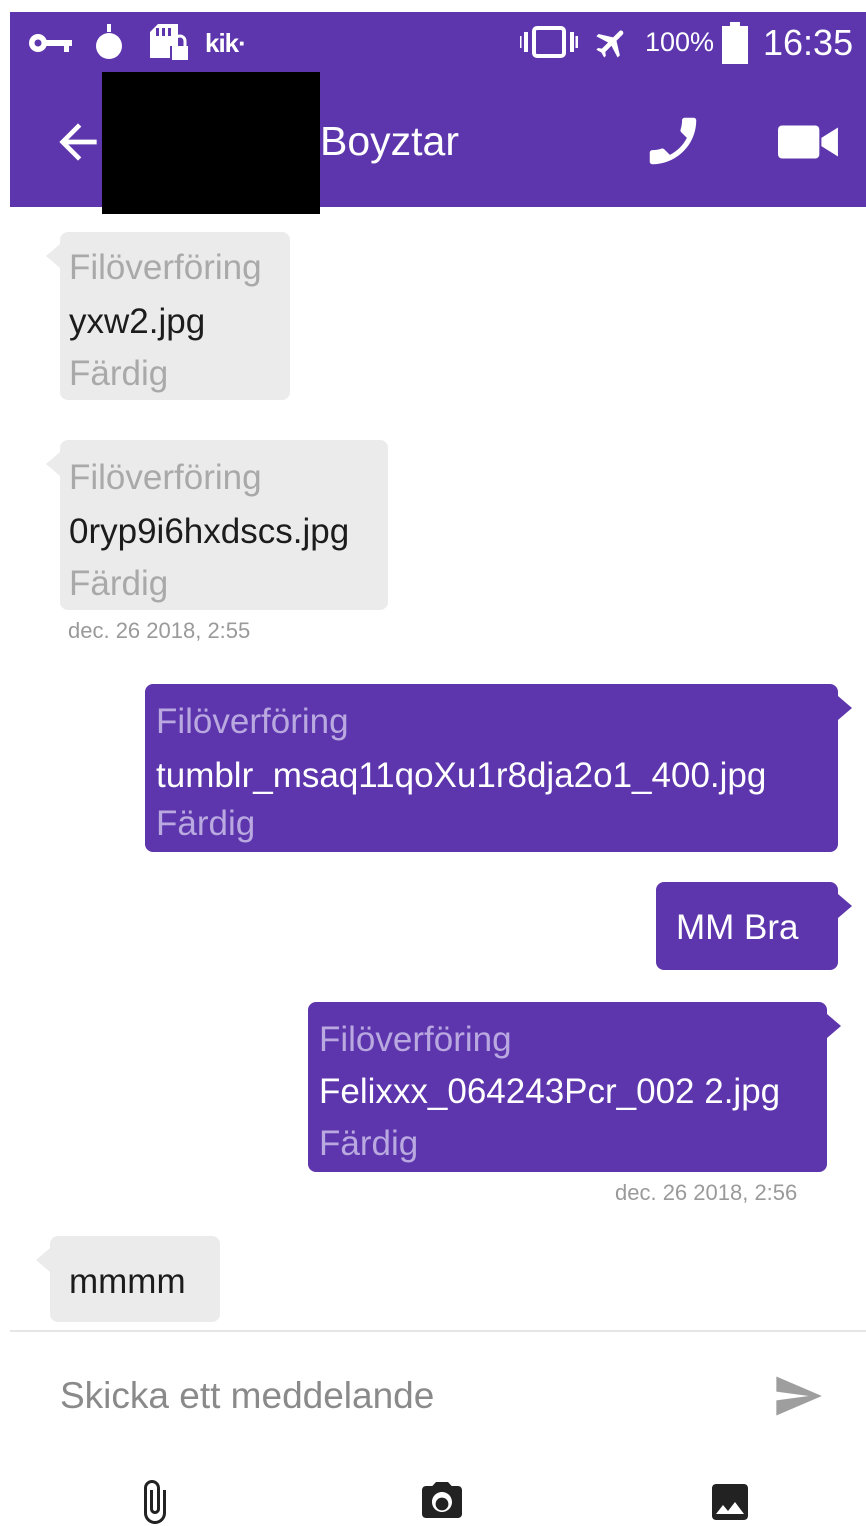  What do you see at coordinates (78, 142) in the screenshot?
I see `back-arrow-icon` at bounding box center [78, 142].